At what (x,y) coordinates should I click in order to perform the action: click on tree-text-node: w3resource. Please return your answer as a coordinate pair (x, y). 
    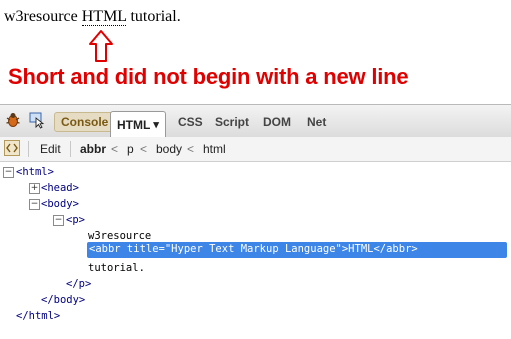
    Looking at the image, I should click on (120, 236).